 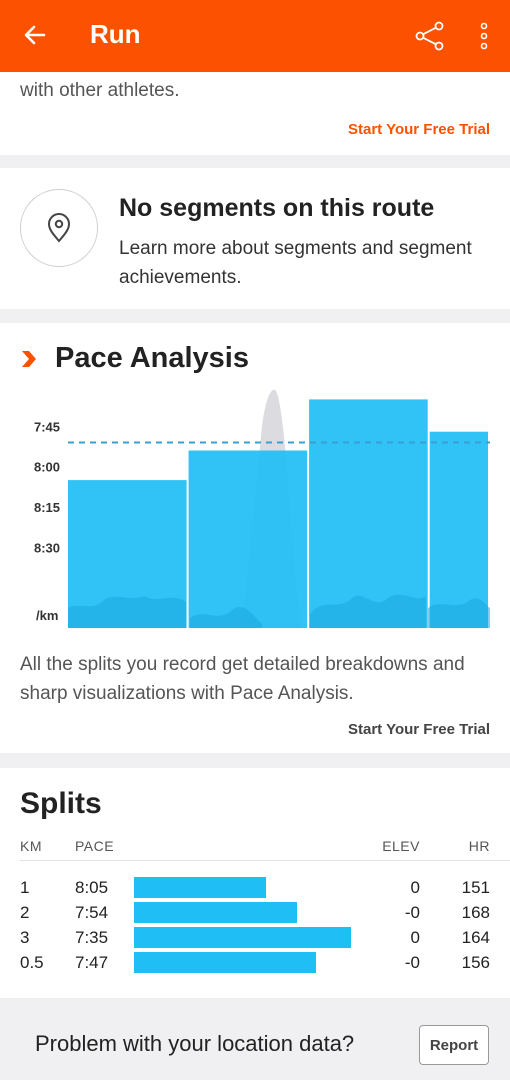 I want to click on column-header-elev: ELEV, so click(x=401, y=846).